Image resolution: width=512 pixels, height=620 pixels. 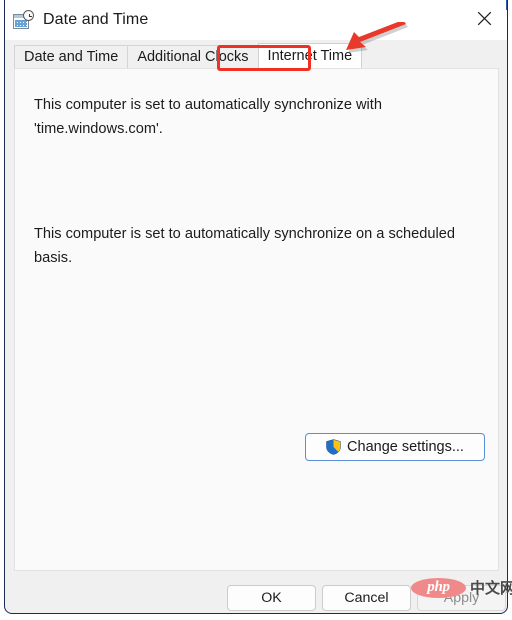 What do you see at coordinates (23, 20) in the screenshot?
I see `calendar-clock-icon` at bounding box center [23, 20].